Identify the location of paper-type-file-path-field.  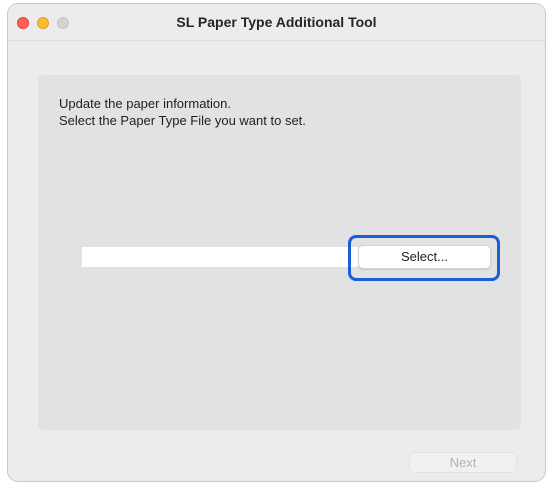
(220, 257).